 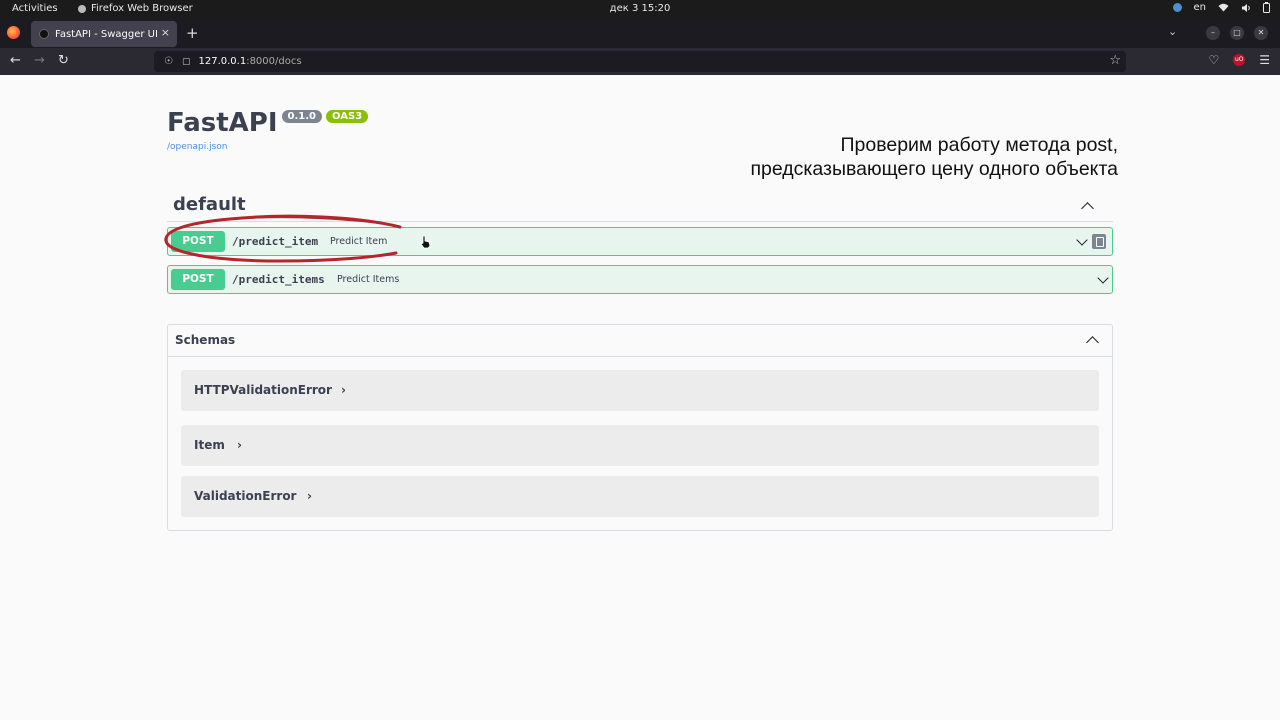 I want to click on method-badge: POST, so click(x=198, y=279).